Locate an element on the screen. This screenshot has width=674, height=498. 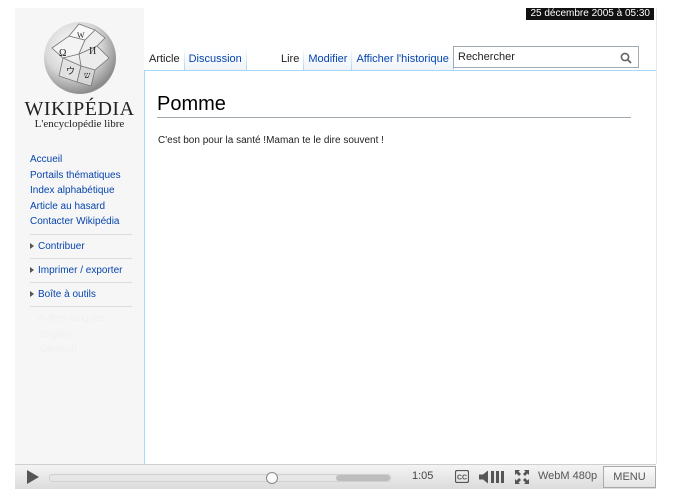
video-player-controls: 1:05 CC WebM 480p MENU is located at coordinates (335, 476).